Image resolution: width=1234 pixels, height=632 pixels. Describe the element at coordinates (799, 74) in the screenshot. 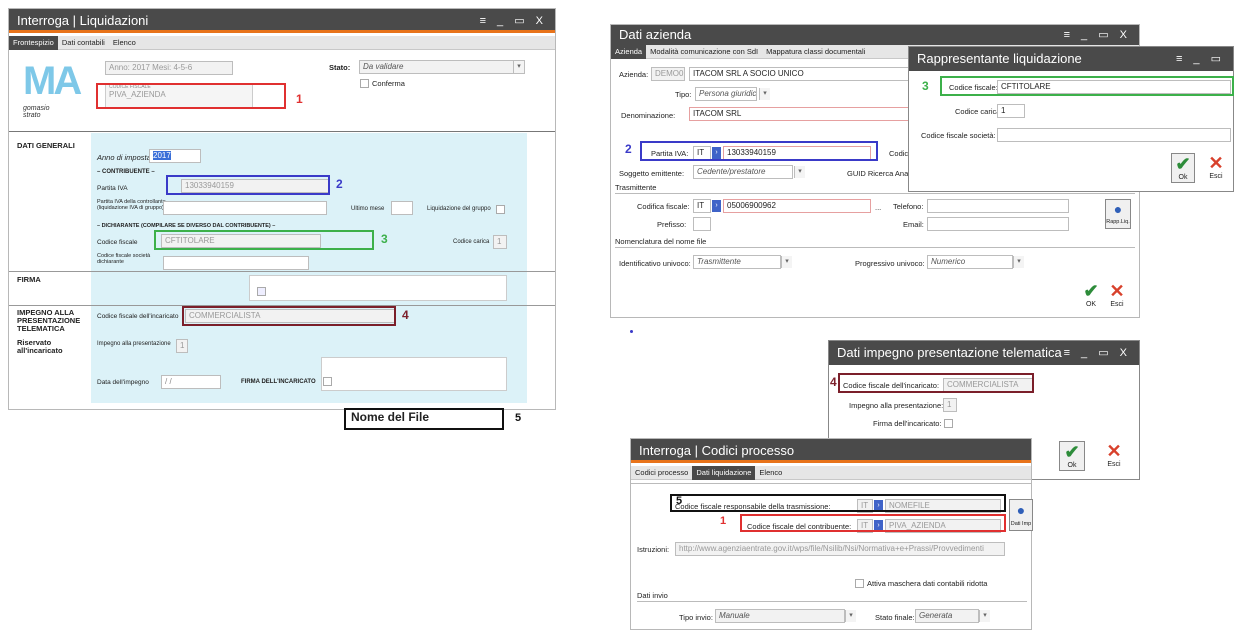

I see `azienda-name-field: ITACOM SRL A SOCIO UNICO` at that location.